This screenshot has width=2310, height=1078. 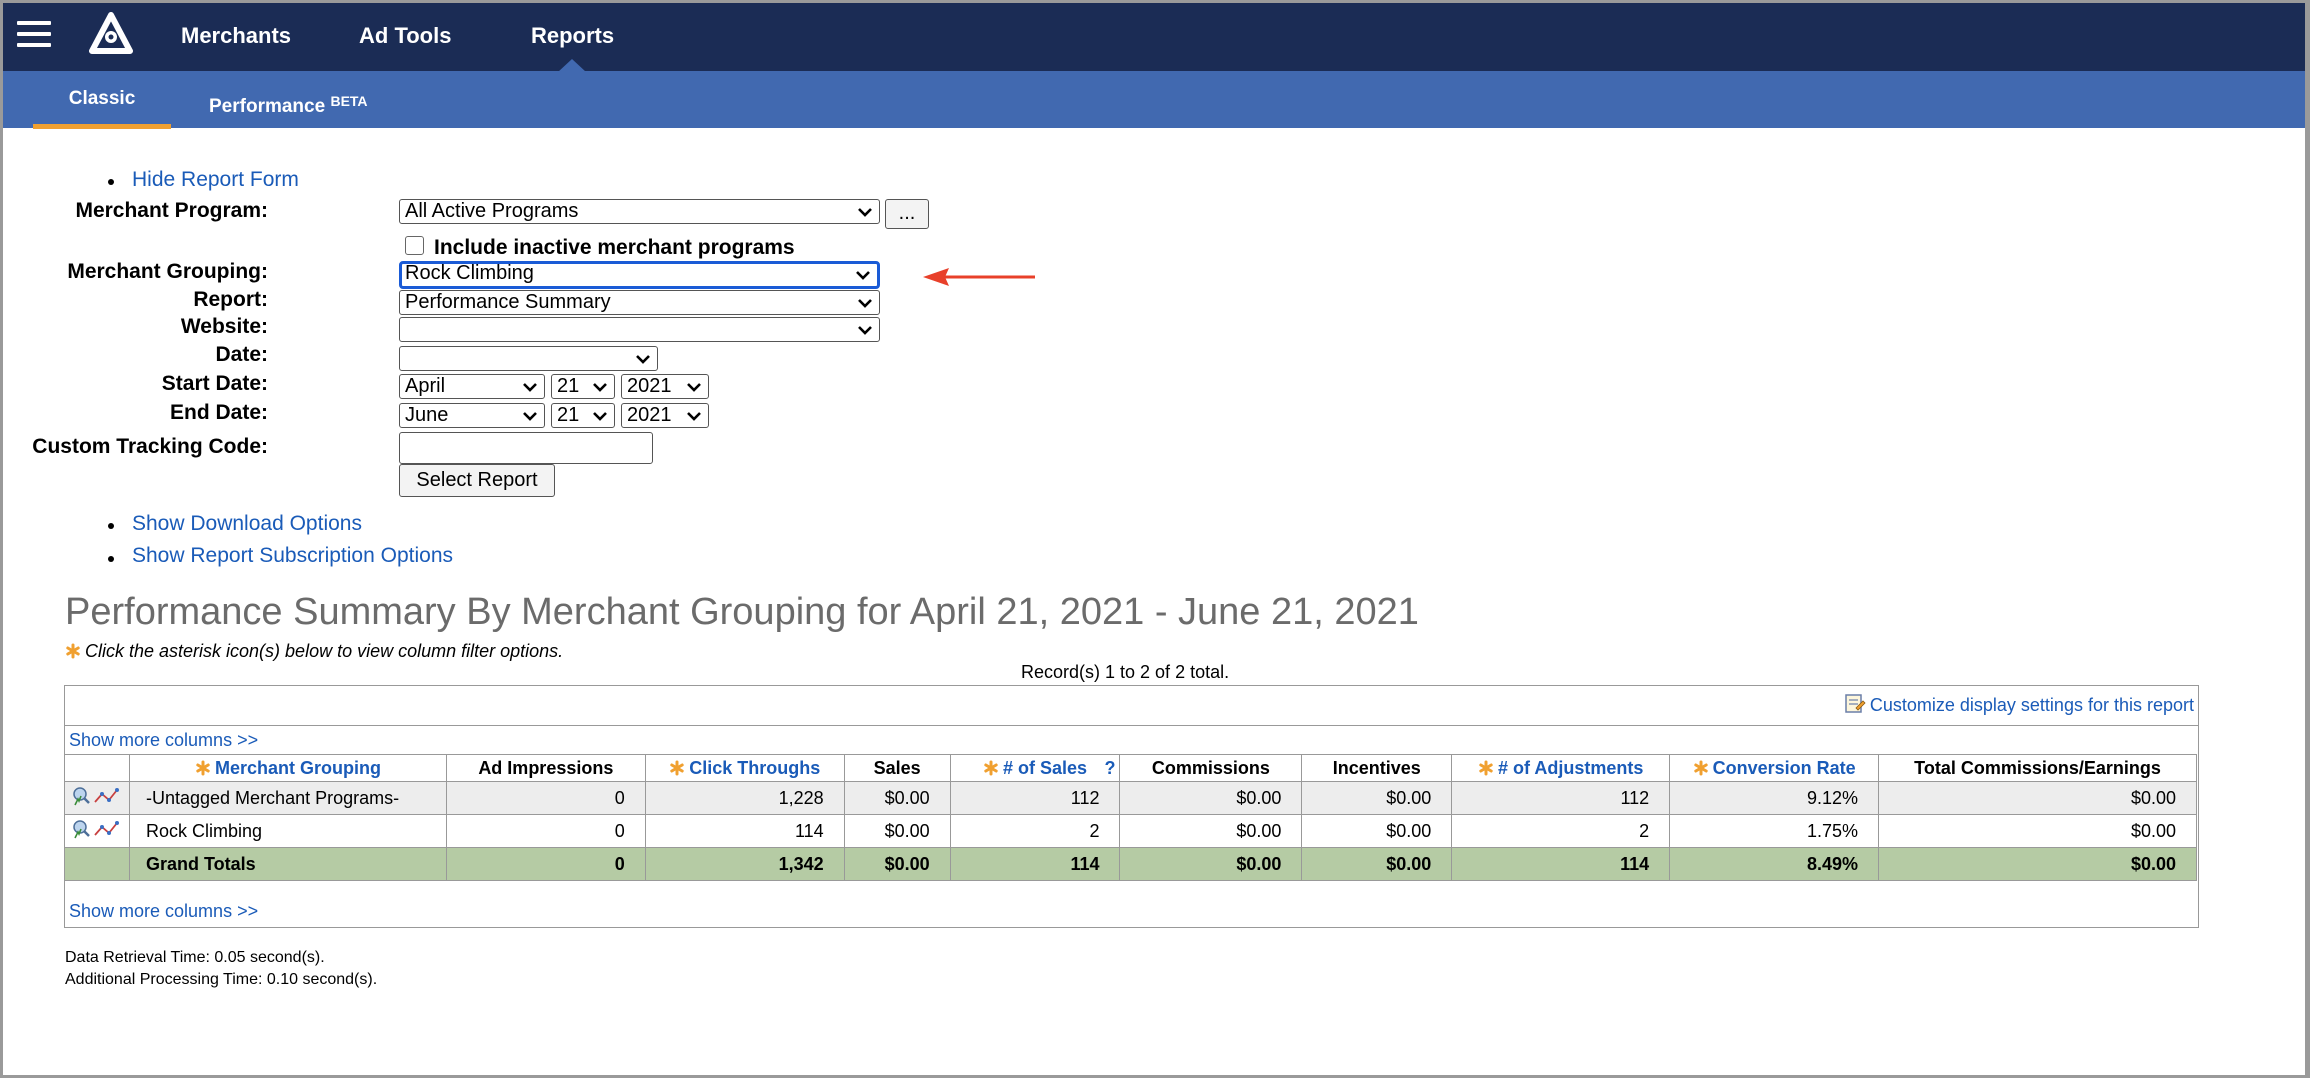 What do you see at coordinates (1561, 768) in the screenshot?
I see `col-adjustments: # of Adjustments` at bounding box center [1561, 768].